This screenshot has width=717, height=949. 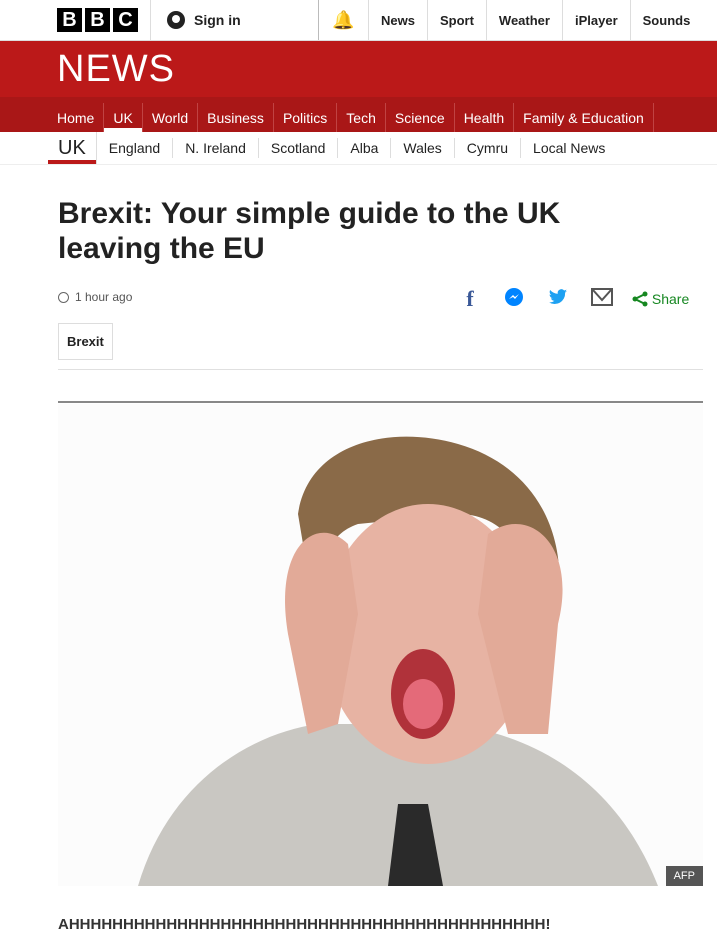 I want to click on nav-home: Home, so click(x=76, y=117).